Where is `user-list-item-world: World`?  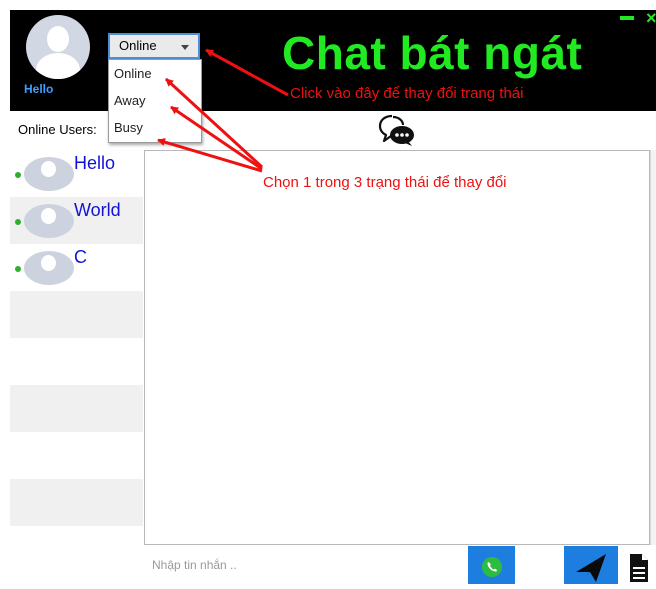 user-list-item-world: World is located at coordinates (76, 220).